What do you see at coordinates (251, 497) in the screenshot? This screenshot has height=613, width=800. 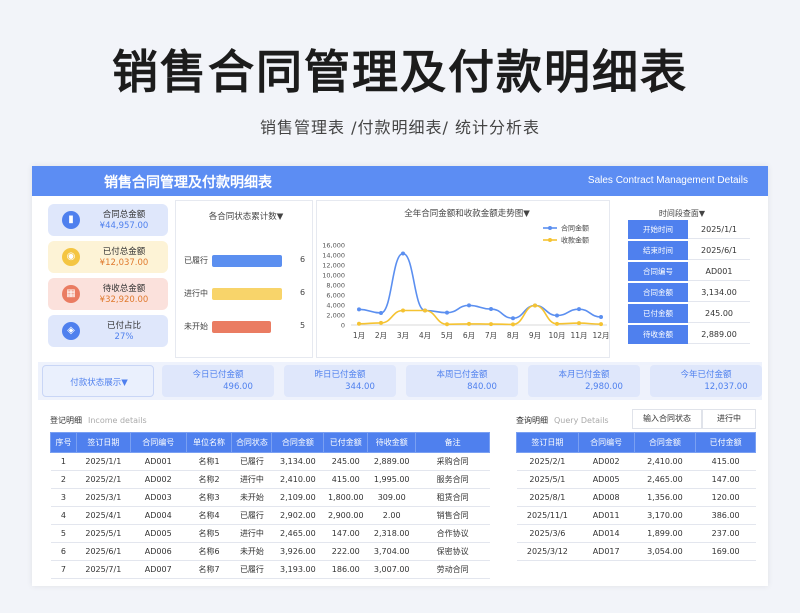 I see `table-cell: 未开始` at bounding box center [251, 497].